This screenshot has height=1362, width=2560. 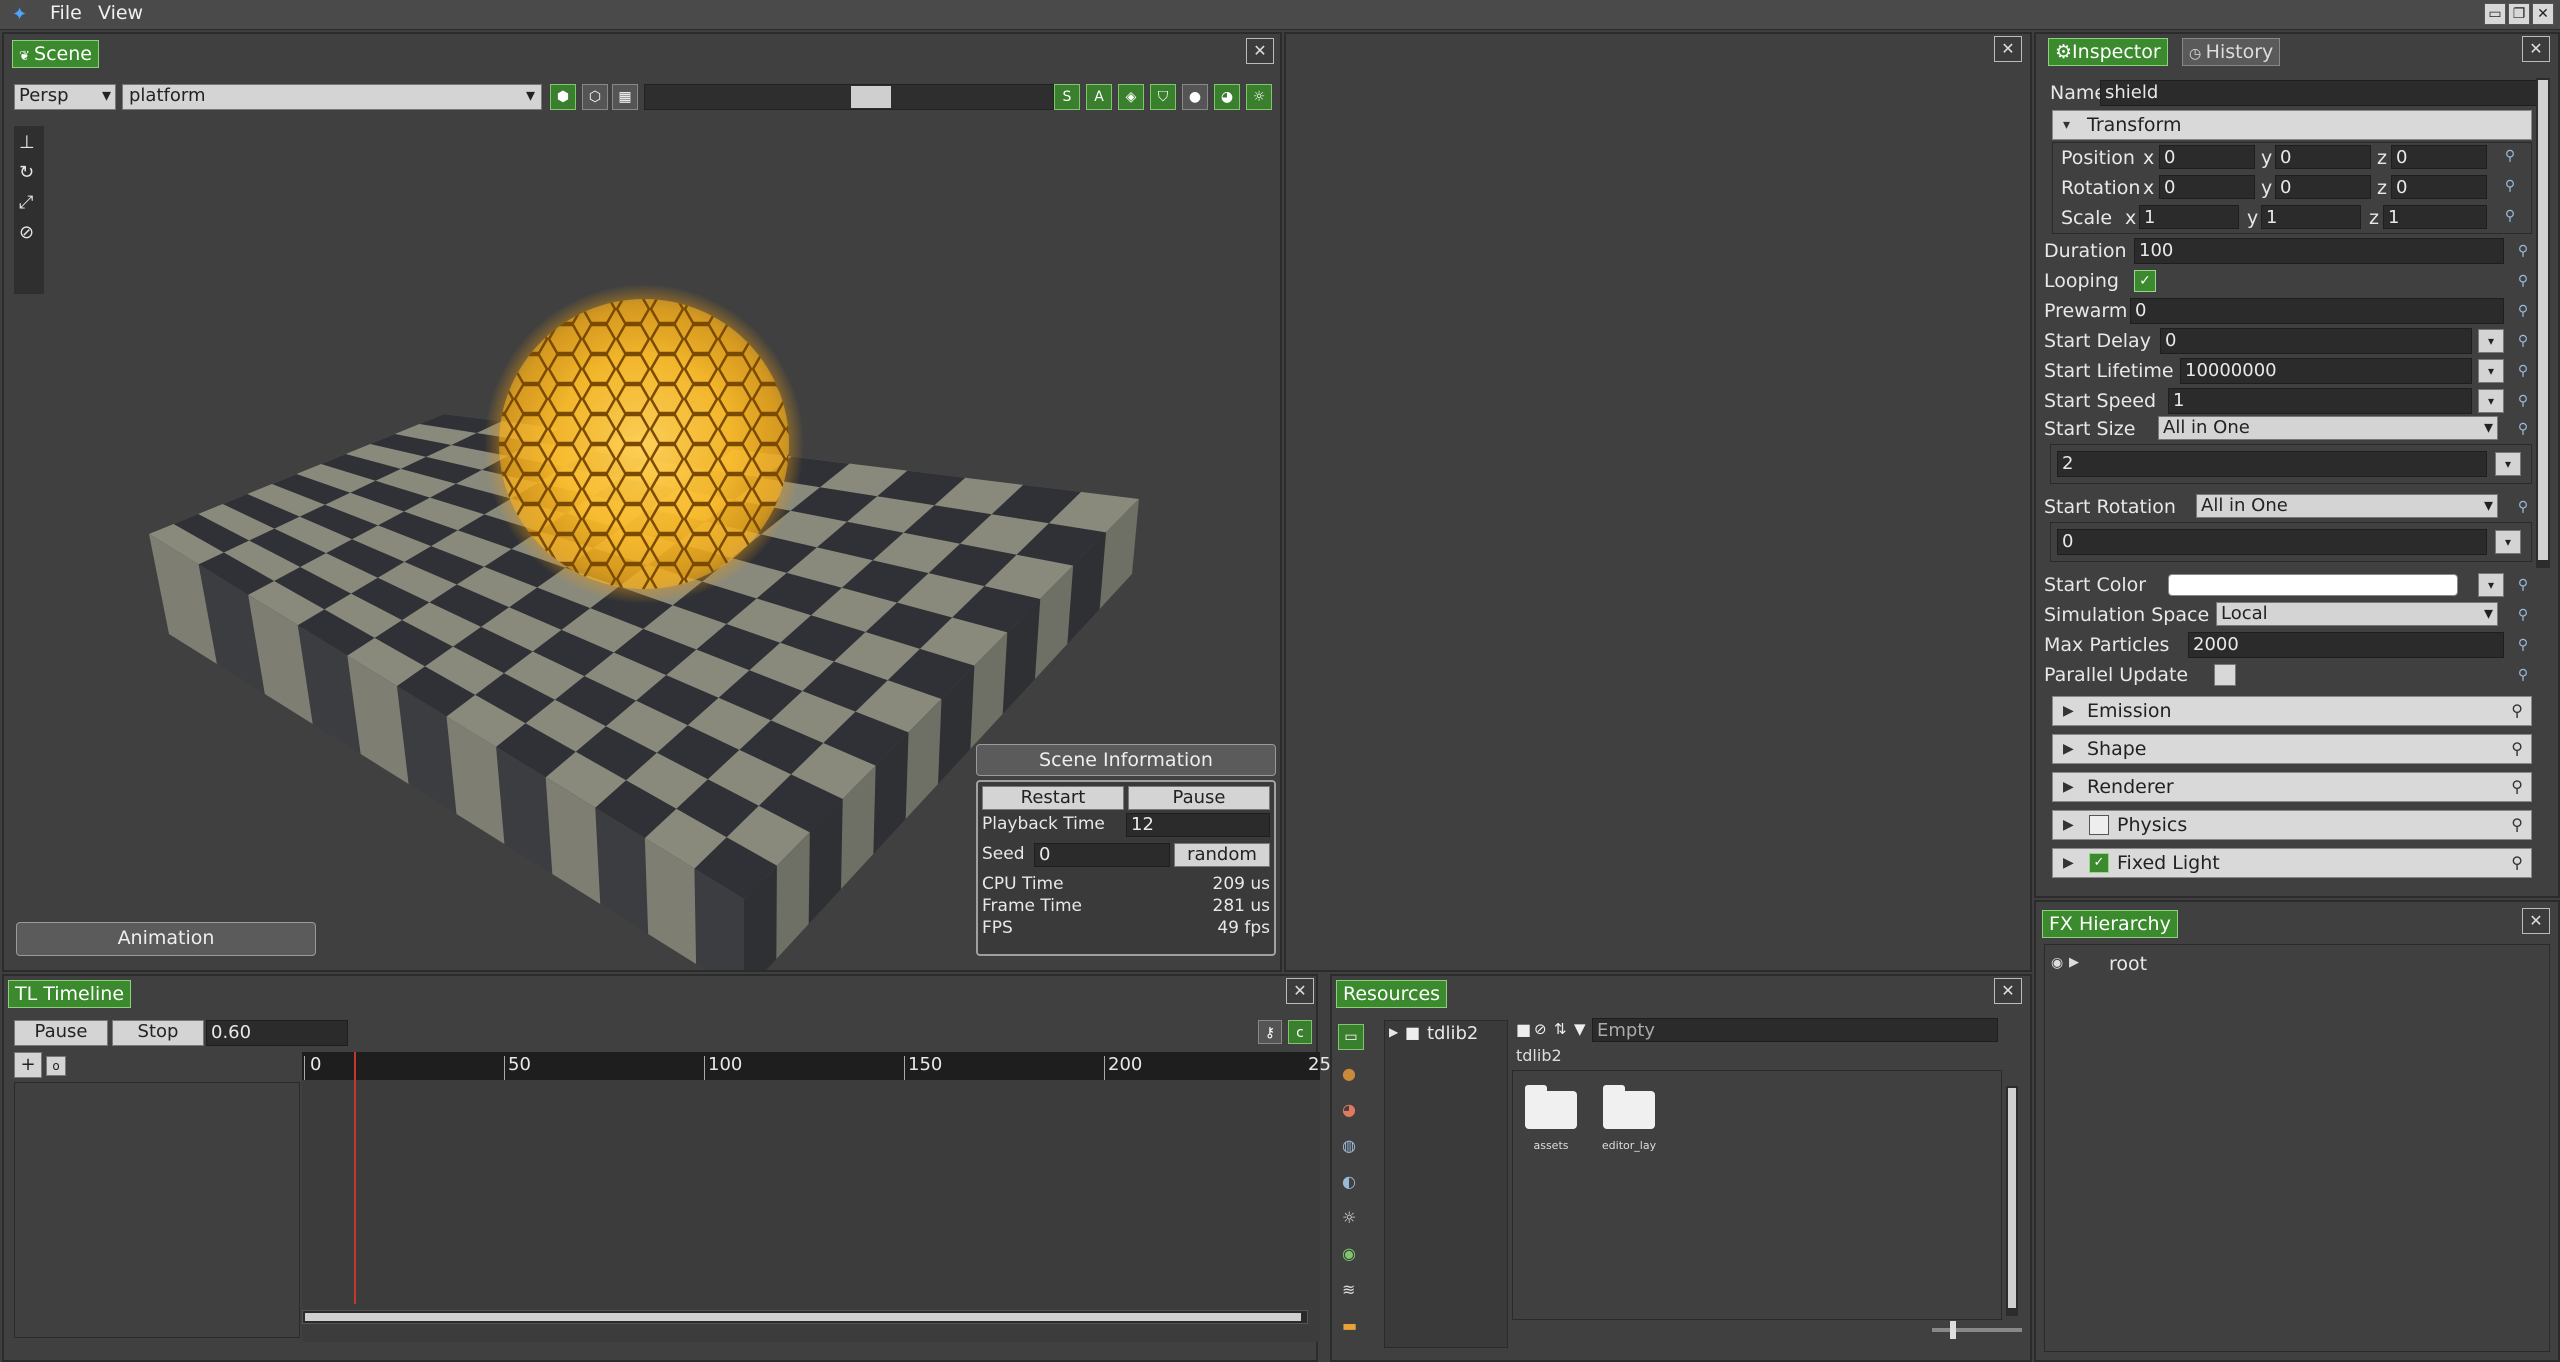 What do you see at coordinates (625, 97) in the screenshot?
I see `grid-cube-icon: ▦` at bounding box center [625, 97].